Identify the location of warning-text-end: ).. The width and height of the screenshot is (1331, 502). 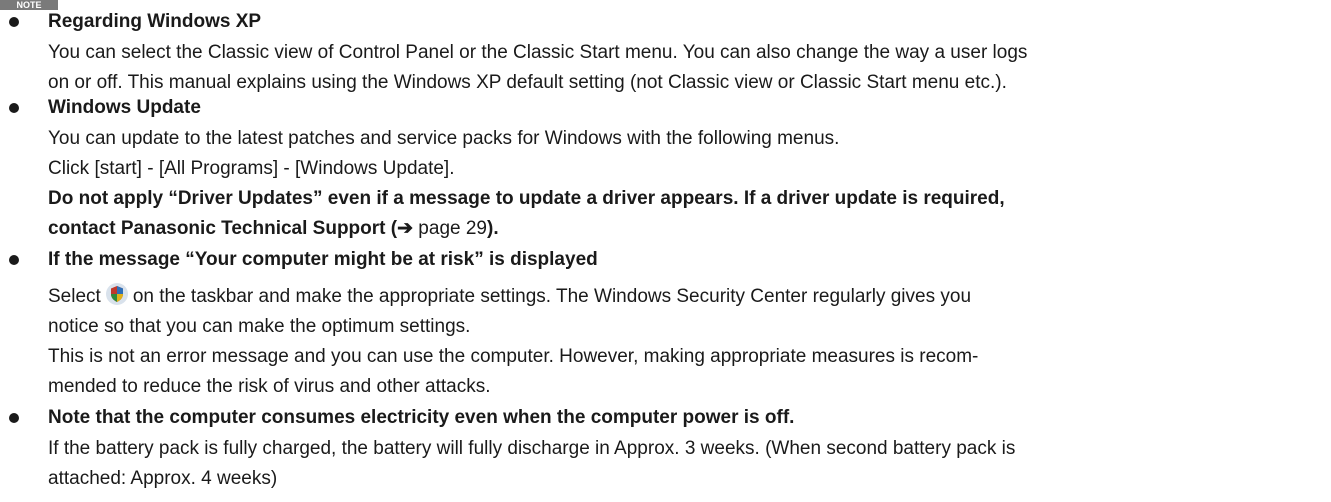
(493, 228).